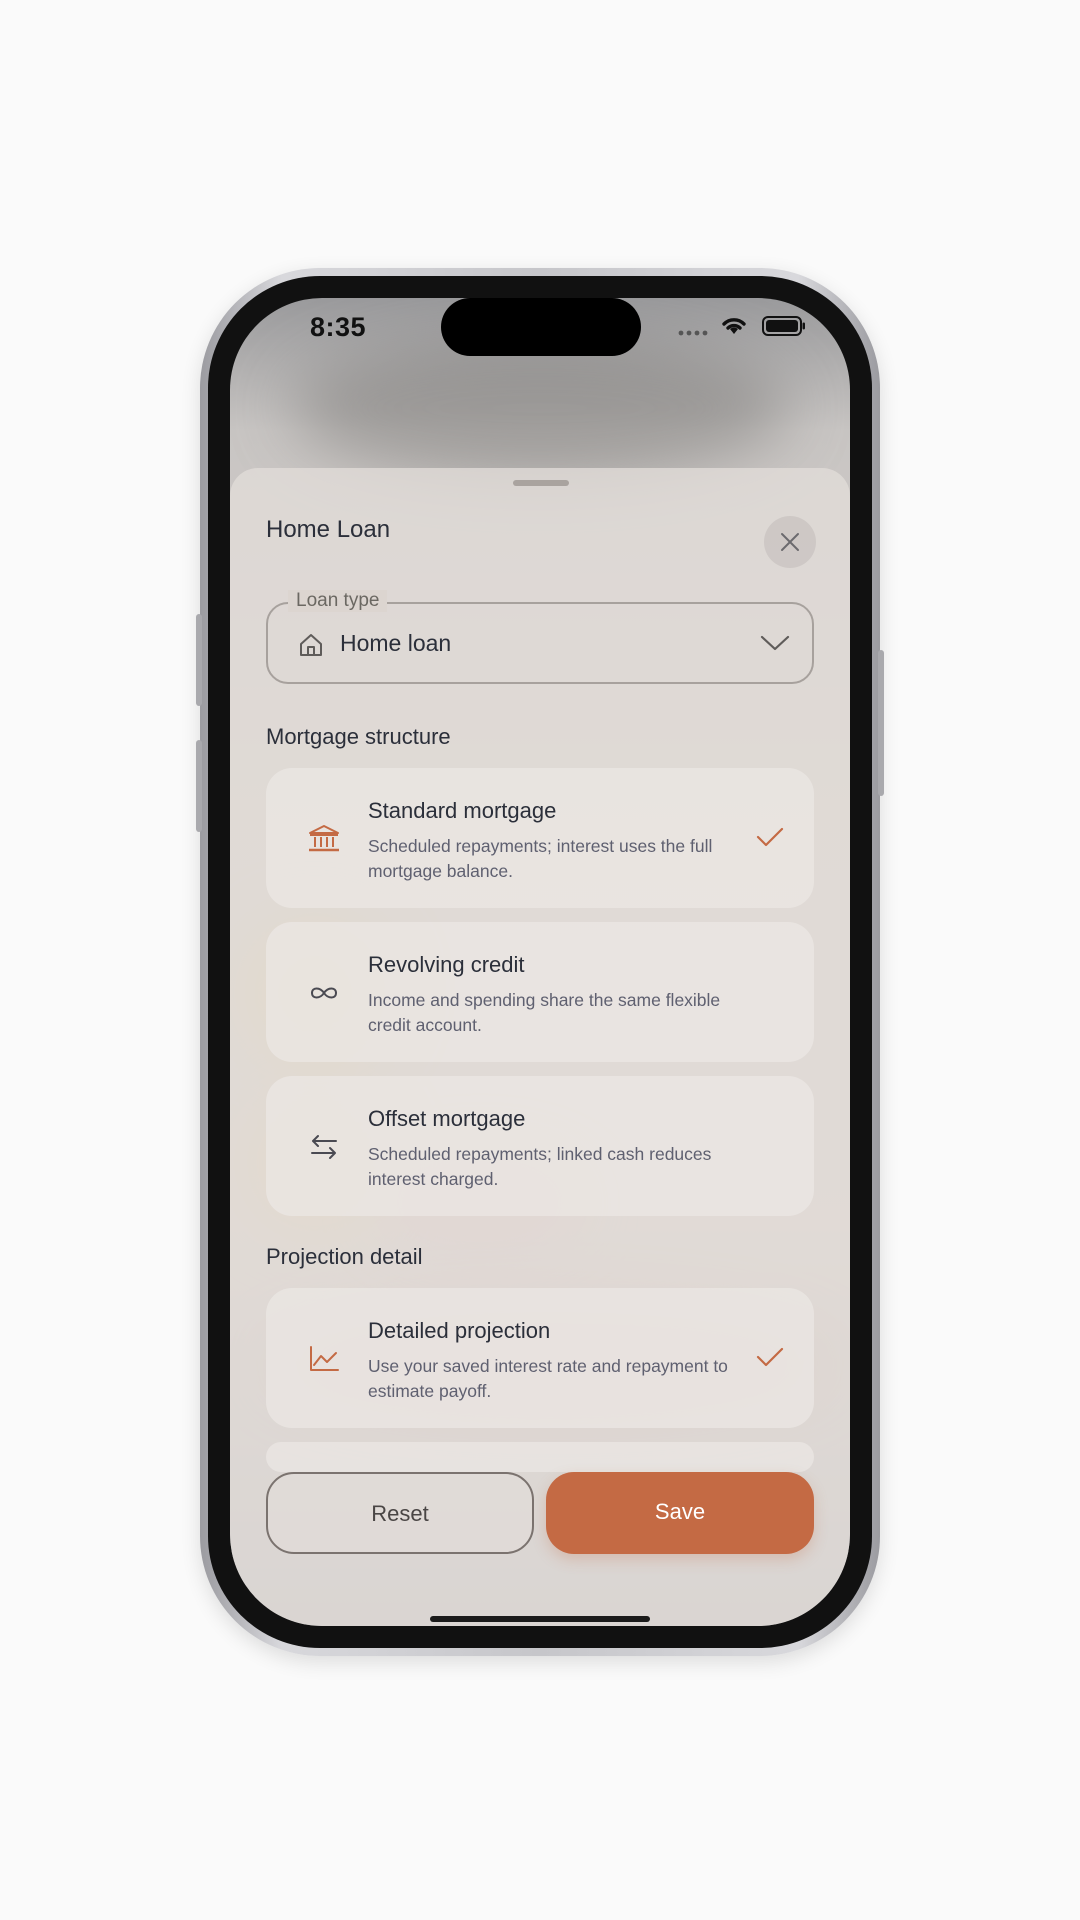  Describe the element at coordinates (324, 993) in the screenshot. I see `infinity-icon` at that location.